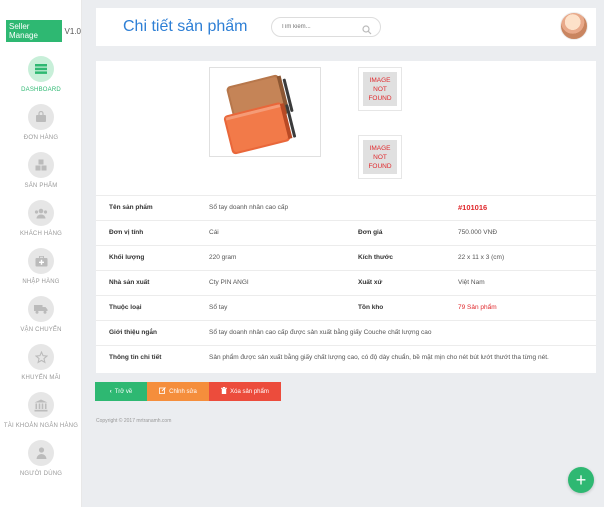 Image resolution: width=604 pixels, height=507 pixels. What do you see at coordinates (223, 257) in the screenshot?
I see `detail-value: 220 gram` at bounding box center [223, 257].